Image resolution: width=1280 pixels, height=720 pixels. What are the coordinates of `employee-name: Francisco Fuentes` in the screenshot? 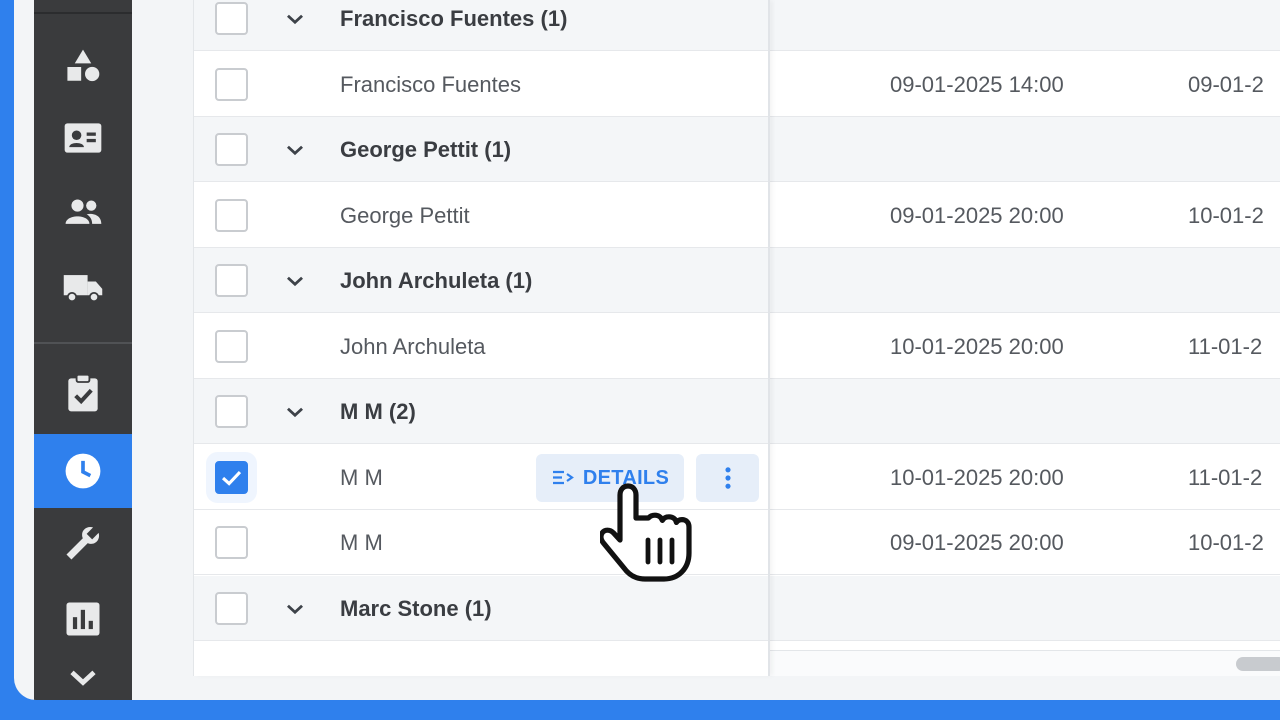 It's located at (430, 84).